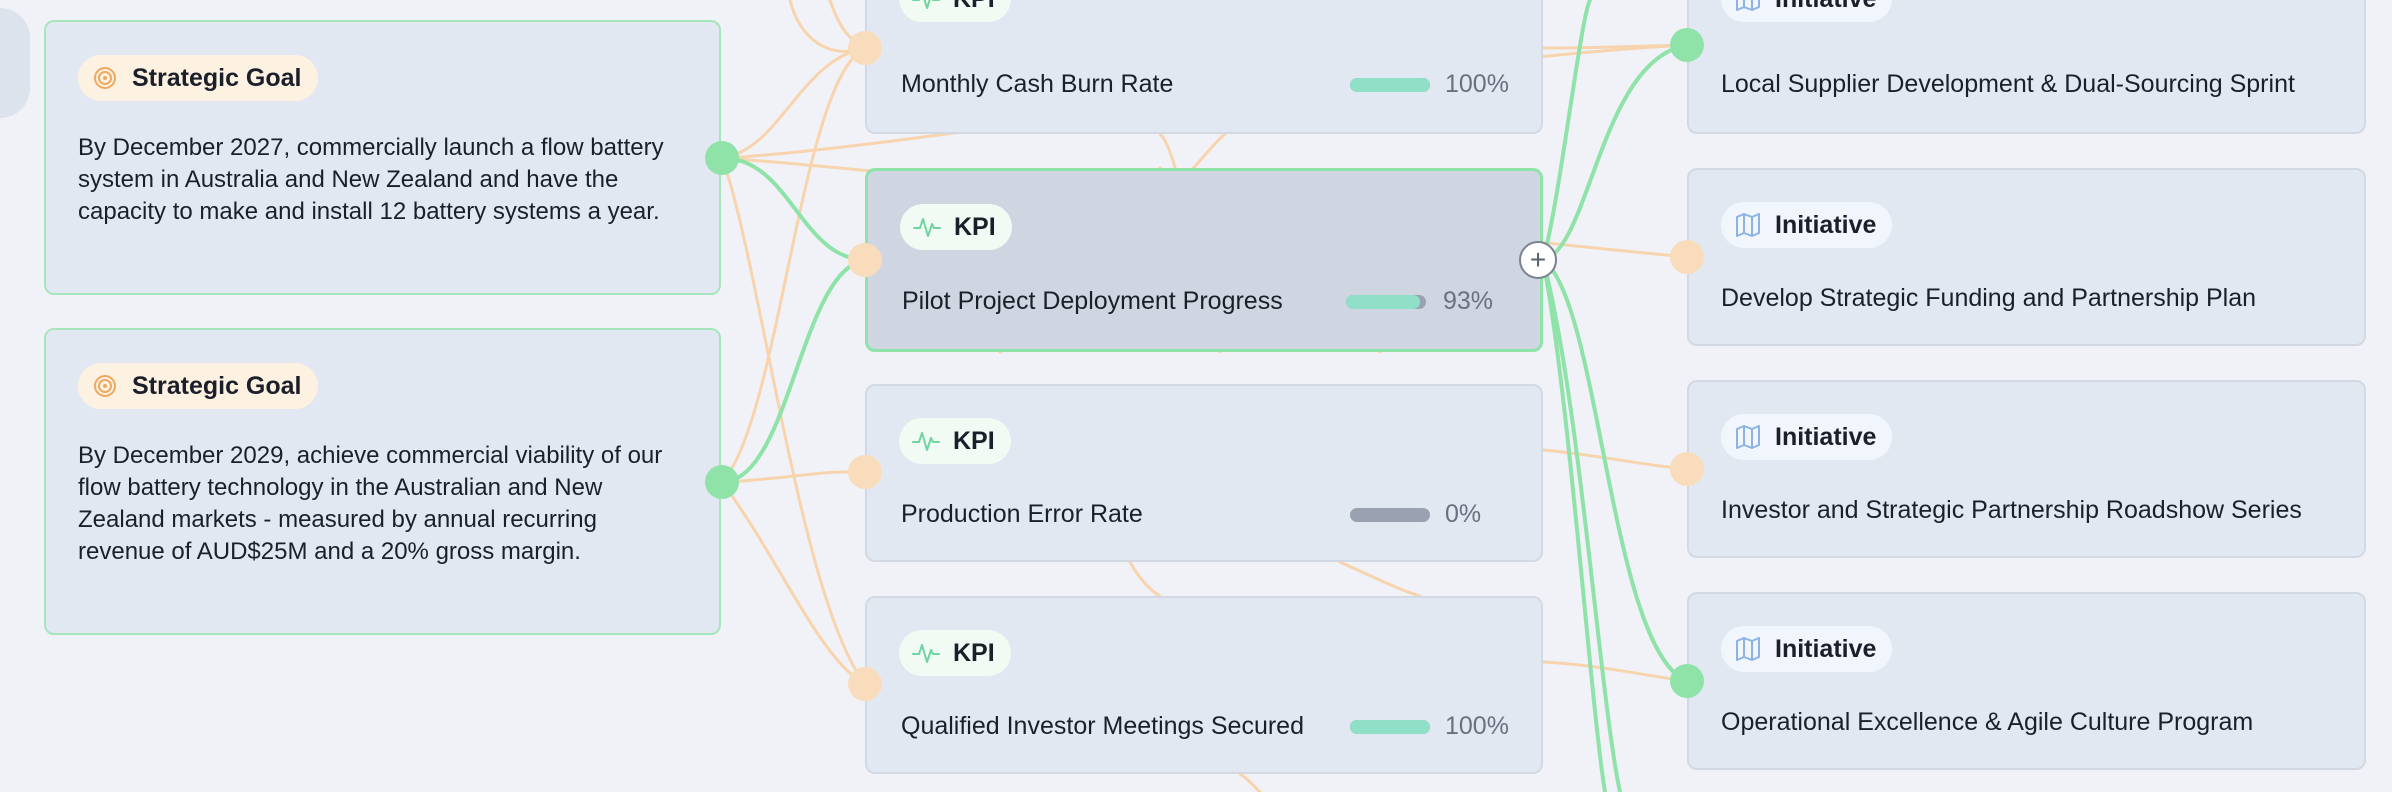  Describe the element at coordinates (1204, 67) in the screenshot. I see `kpi-card: KPI Monthly Cash Burn Rate 100%` at that location.